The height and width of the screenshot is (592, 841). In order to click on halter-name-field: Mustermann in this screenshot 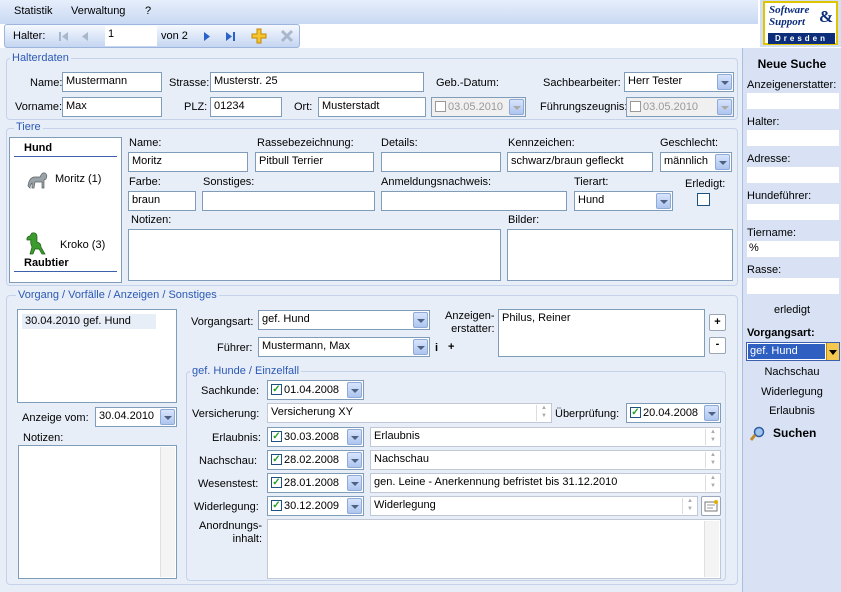, I will do `click(112, 82)`.